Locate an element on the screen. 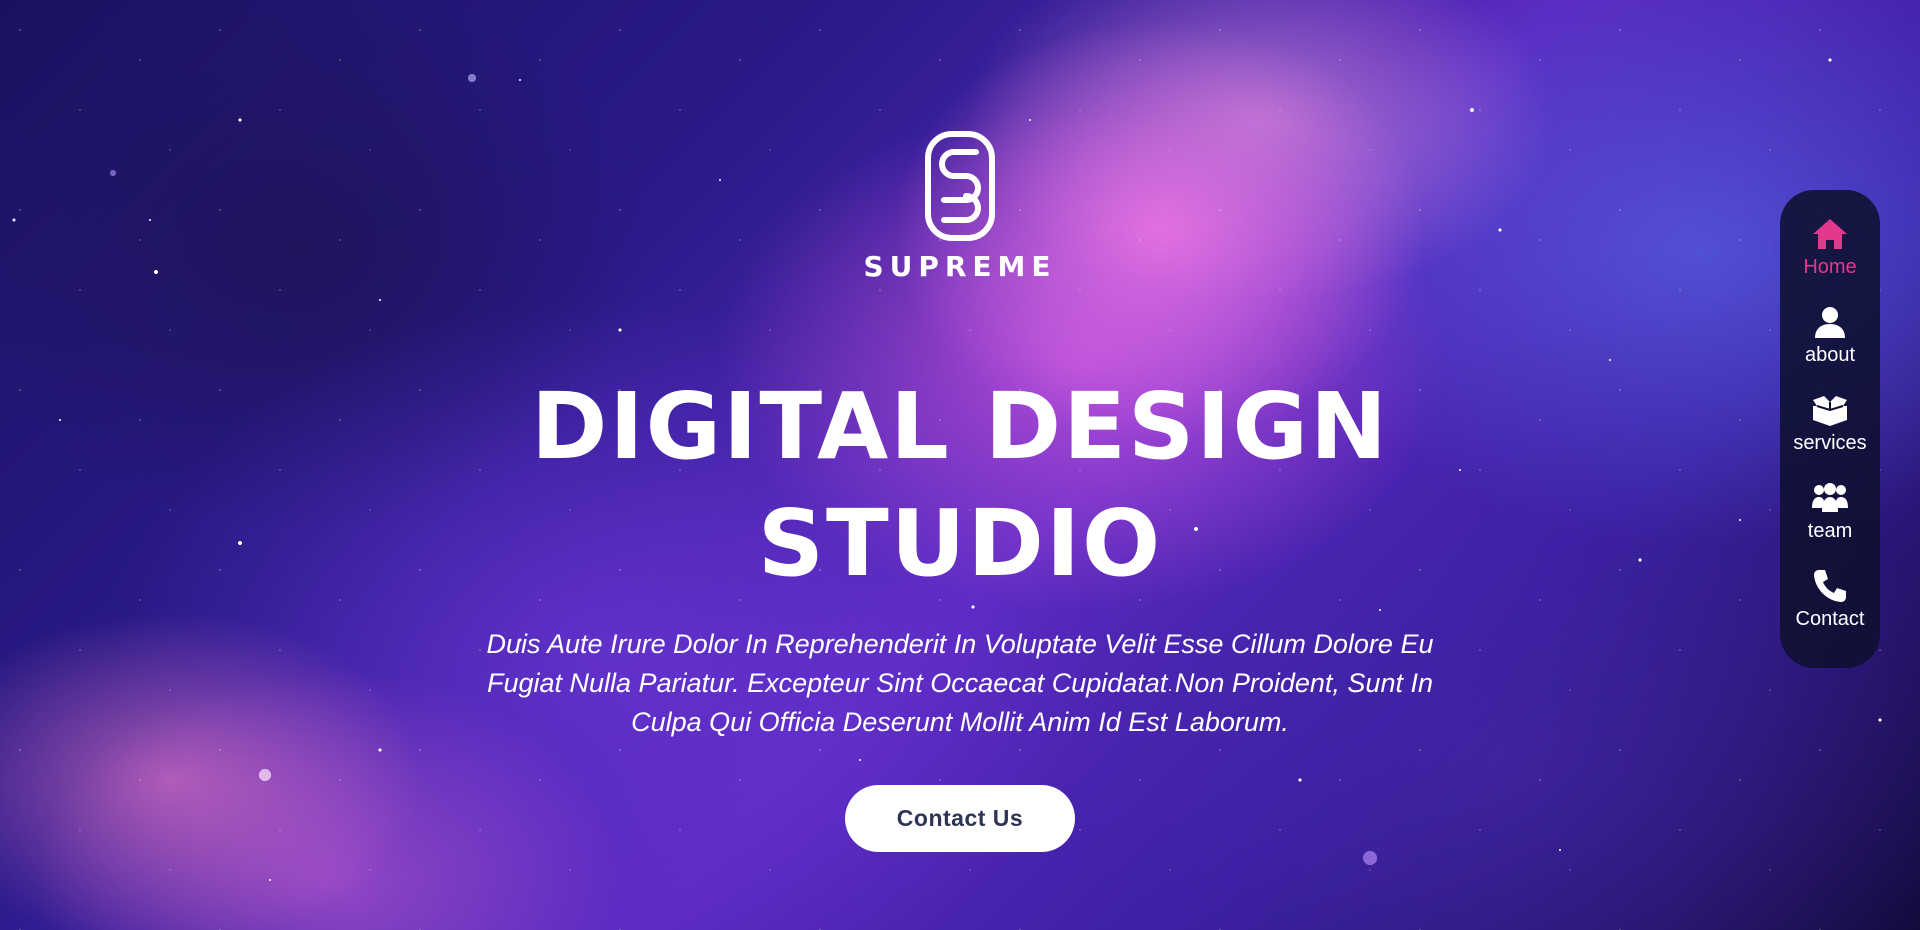 The image size is (1920, 930). nav-label-team: team is located at coordinates (1830, 531).